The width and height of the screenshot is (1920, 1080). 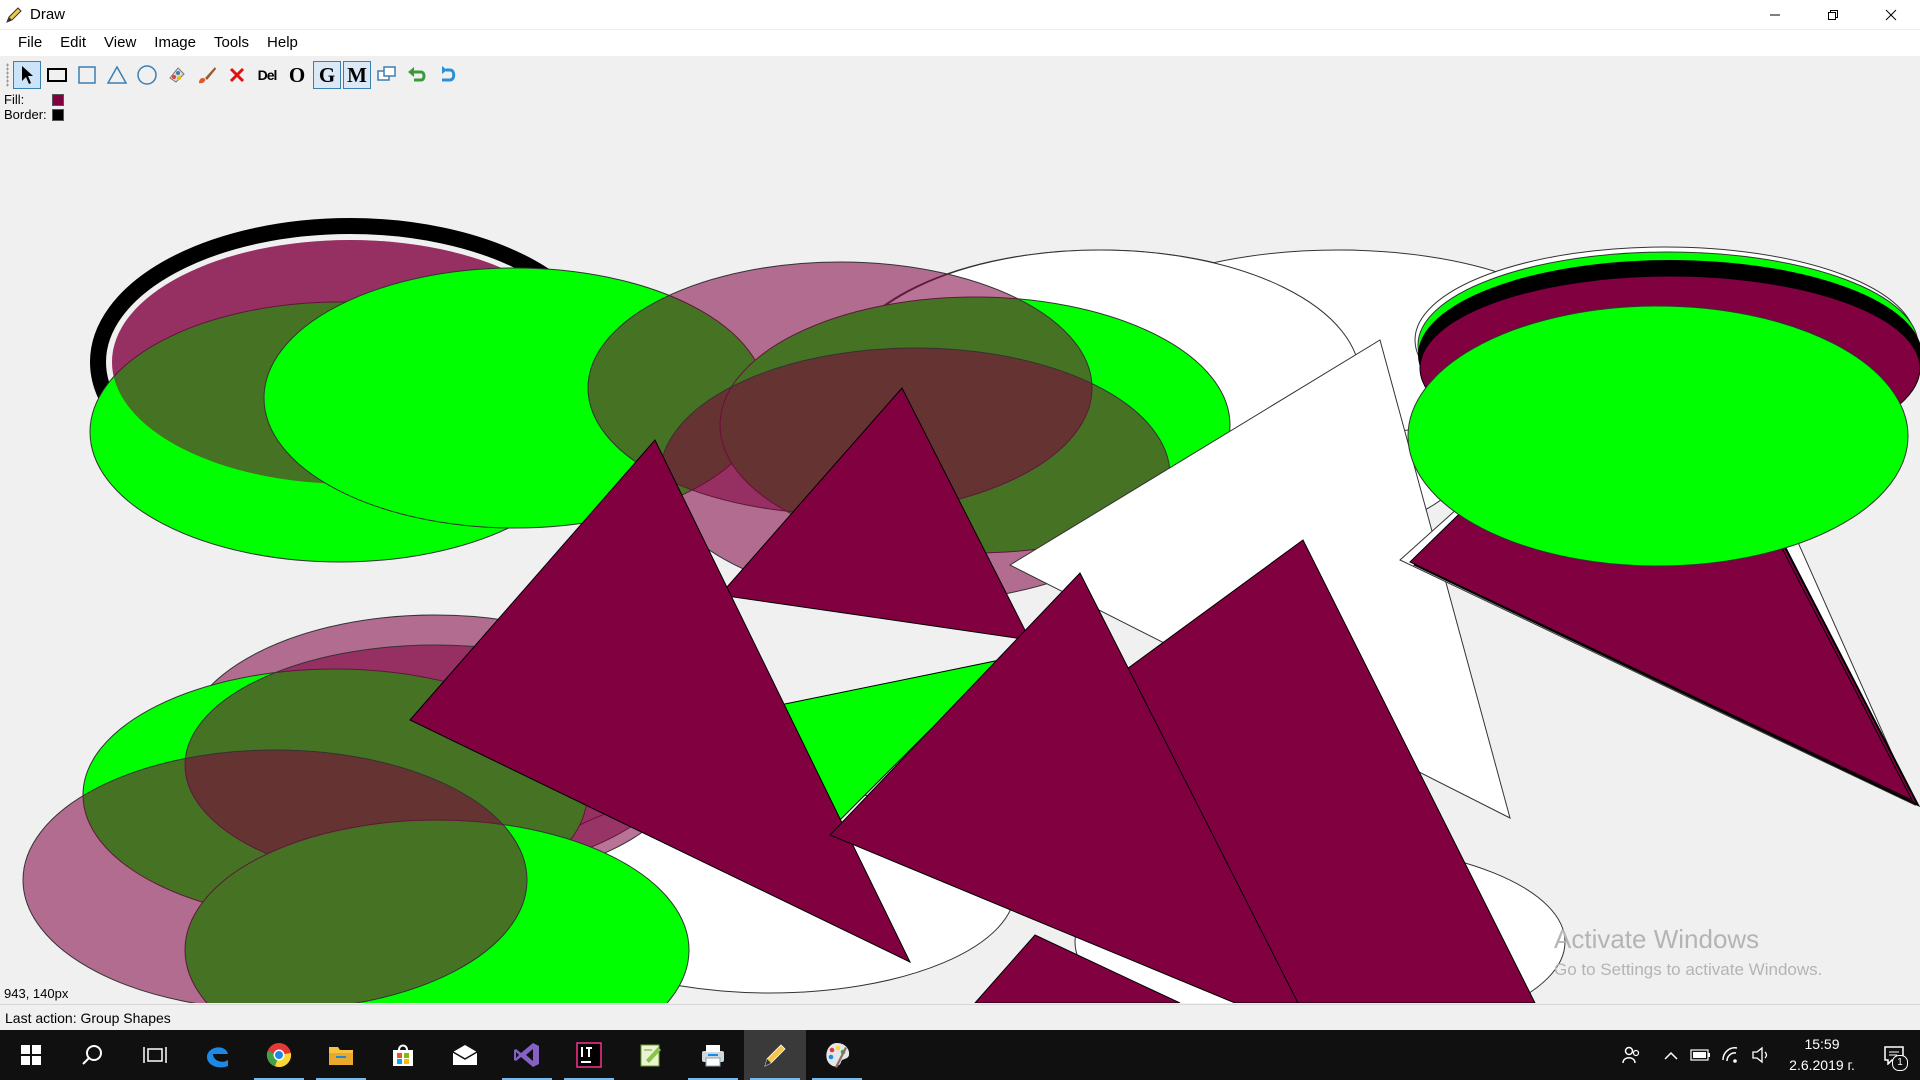 What do you see at coordinates (1900, 1063) in the screenshot?
I see `notification-count-badge: 1` at bounding box center [1900, 1063].